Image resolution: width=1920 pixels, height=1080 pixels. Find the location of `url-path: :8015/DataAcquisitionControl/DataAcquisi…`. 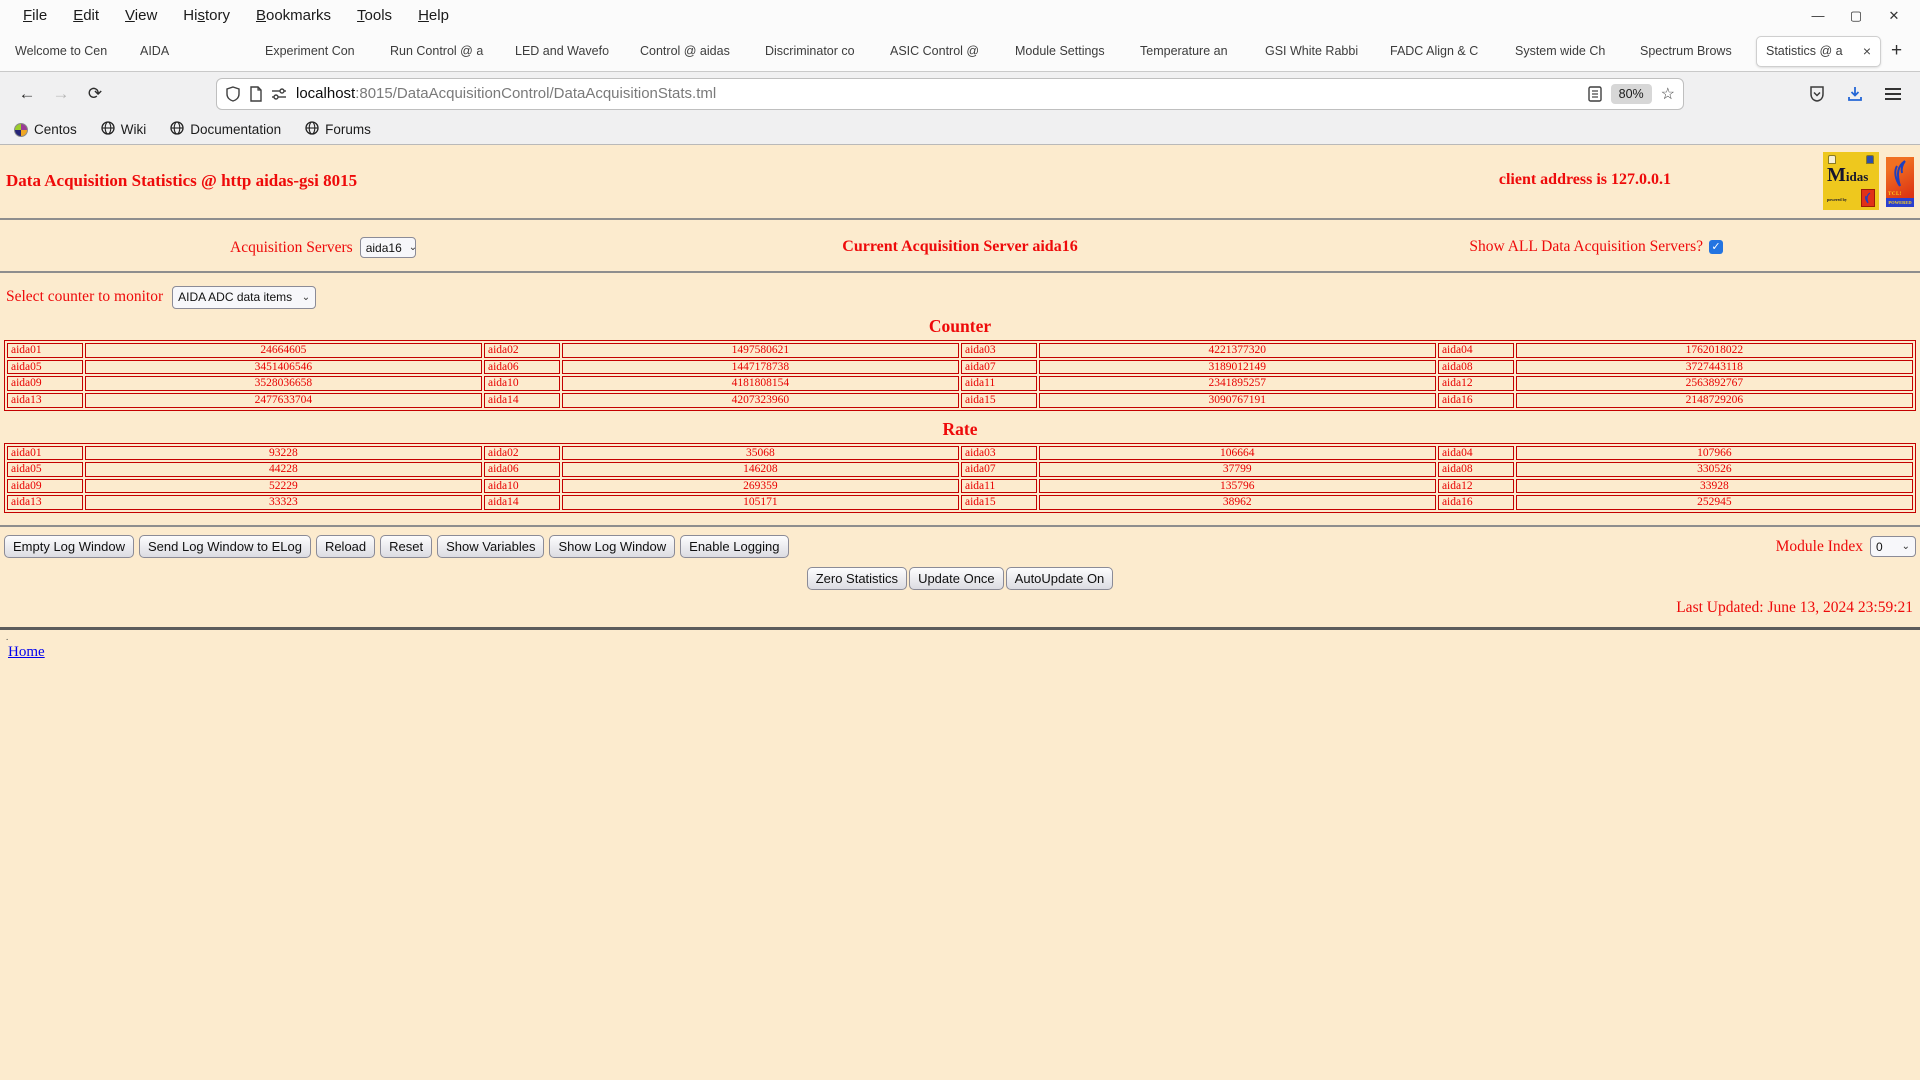

url-path: :8015/DataAcquisitionControl/DataAcquisi… is located at coordinates (536, 93).